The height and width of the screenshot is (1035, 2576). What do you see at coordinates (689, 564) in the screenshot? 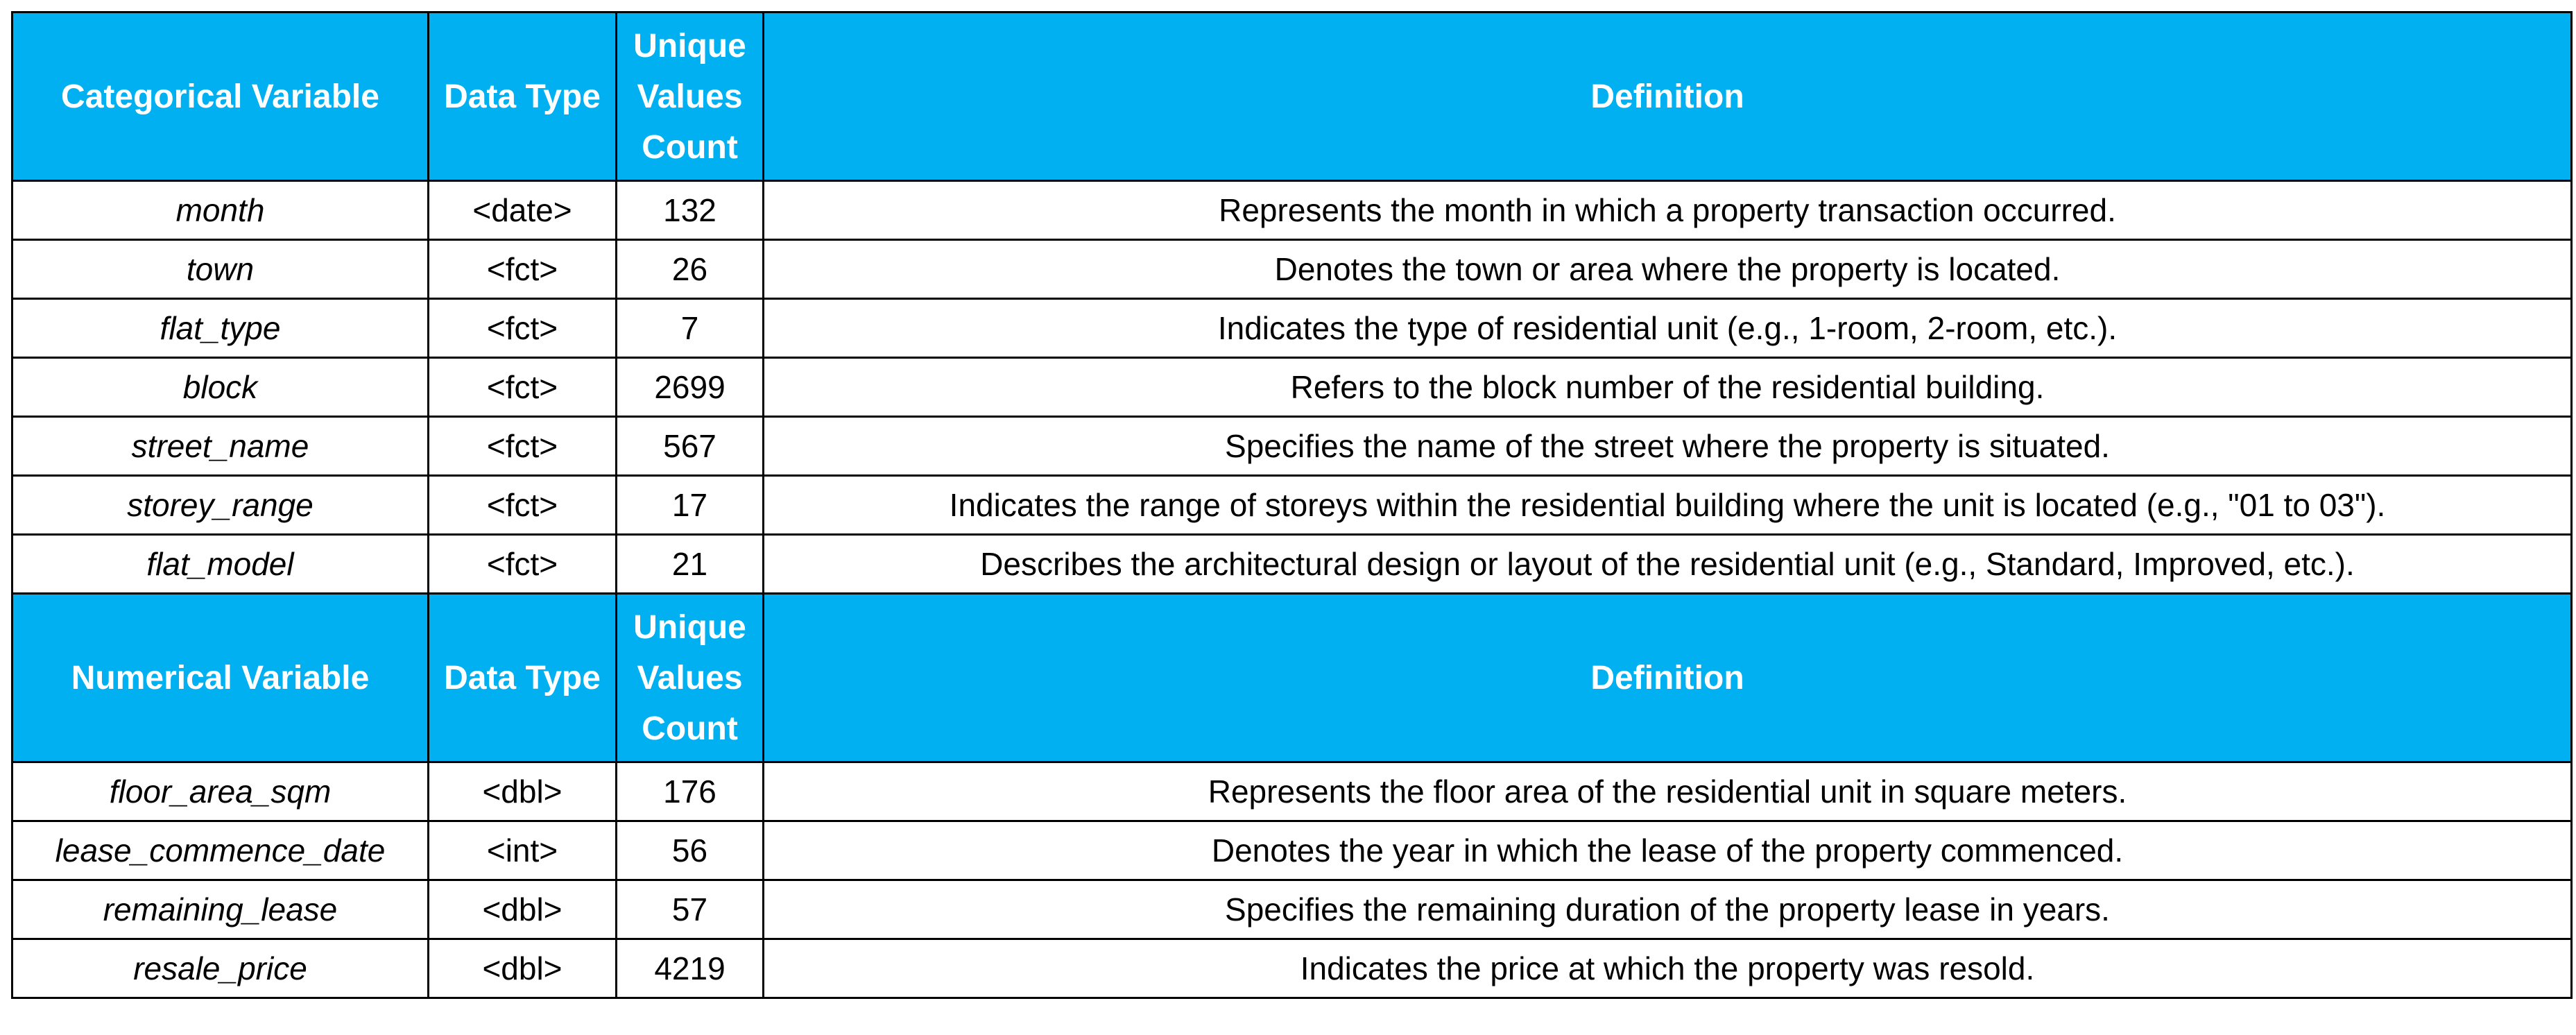
I see `unique-count: 21` at bounding box center [689, 564].